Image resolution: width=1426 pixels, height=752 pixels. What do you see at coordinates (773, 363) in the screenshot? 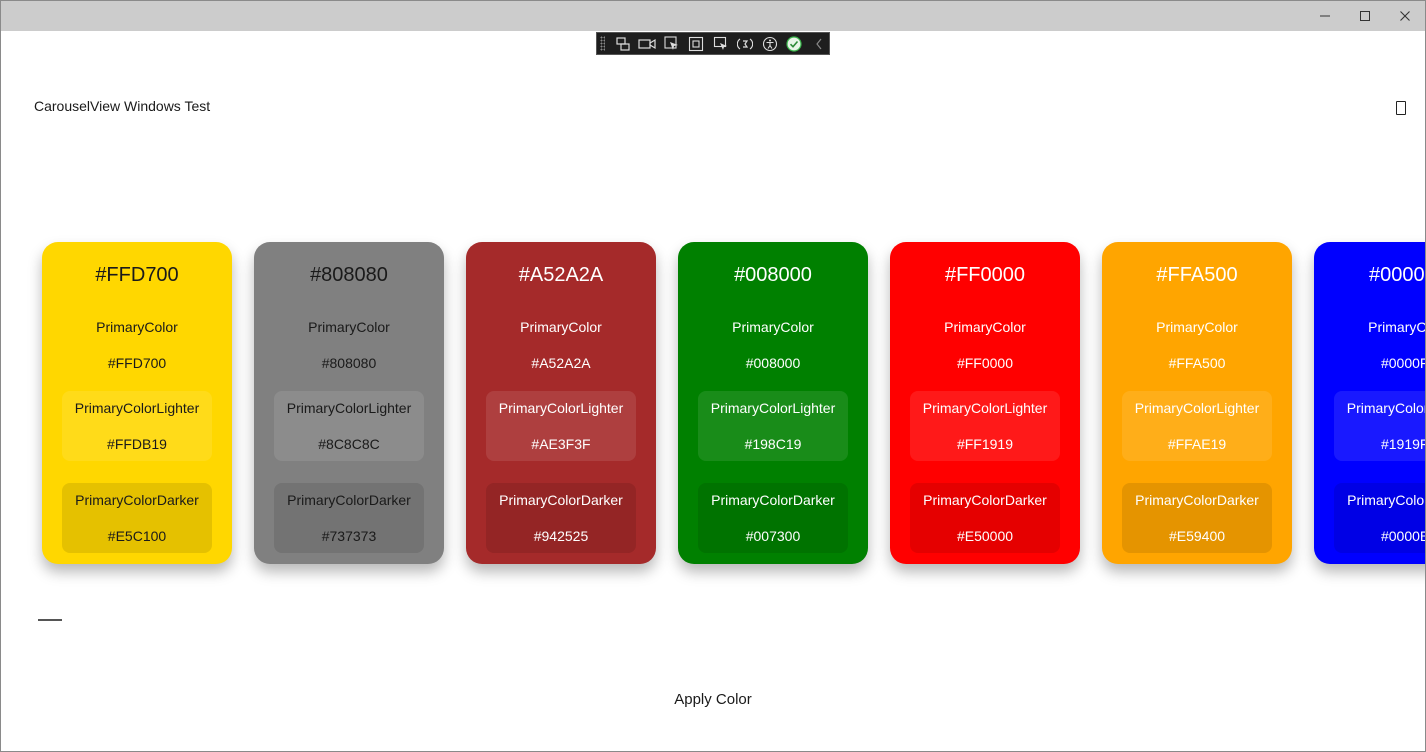
I see `primary-color-value: #008000` at bounding box center [773, 363].